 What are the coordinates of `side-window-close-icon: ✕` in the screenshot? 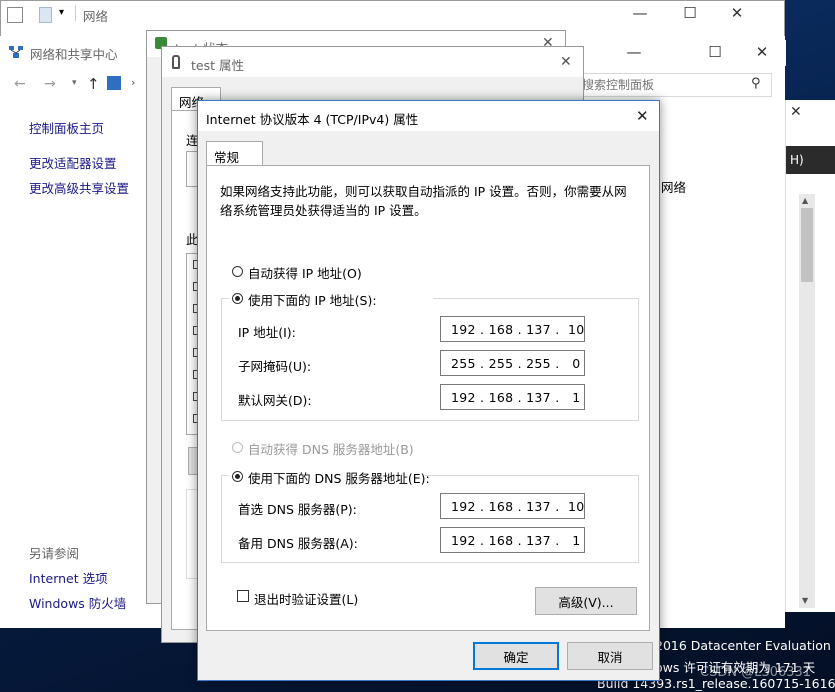 It's located at (796, 112).